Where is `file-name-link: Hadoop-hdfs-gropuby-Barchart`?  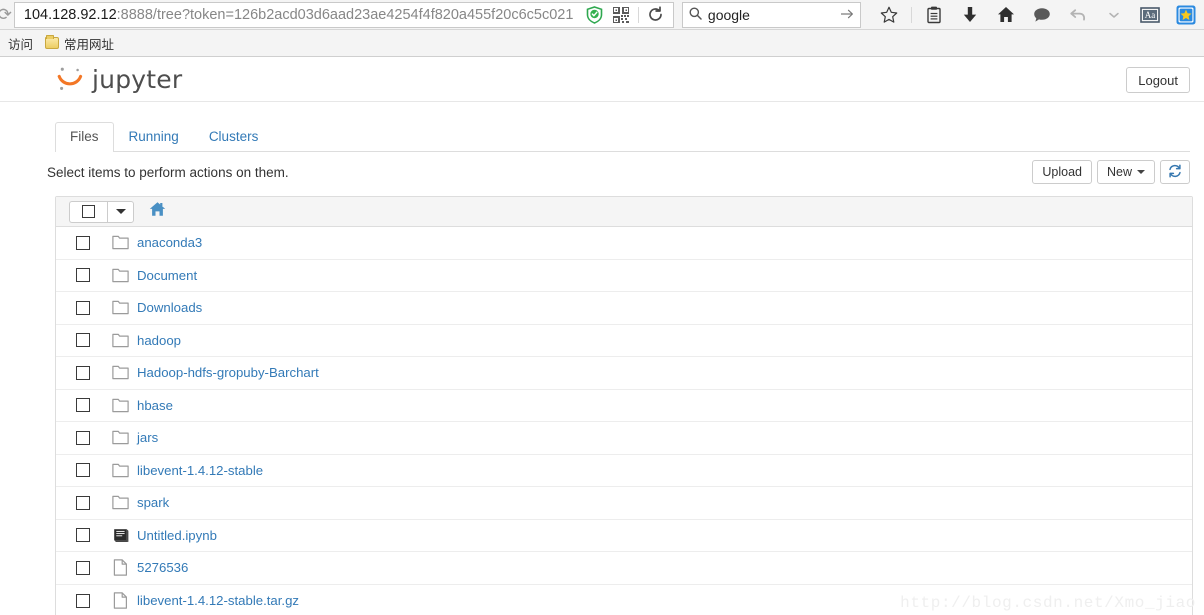 file-name-link: Hadoop-hdfs-gropuby-Barchart is located at coordinates (228, 372).